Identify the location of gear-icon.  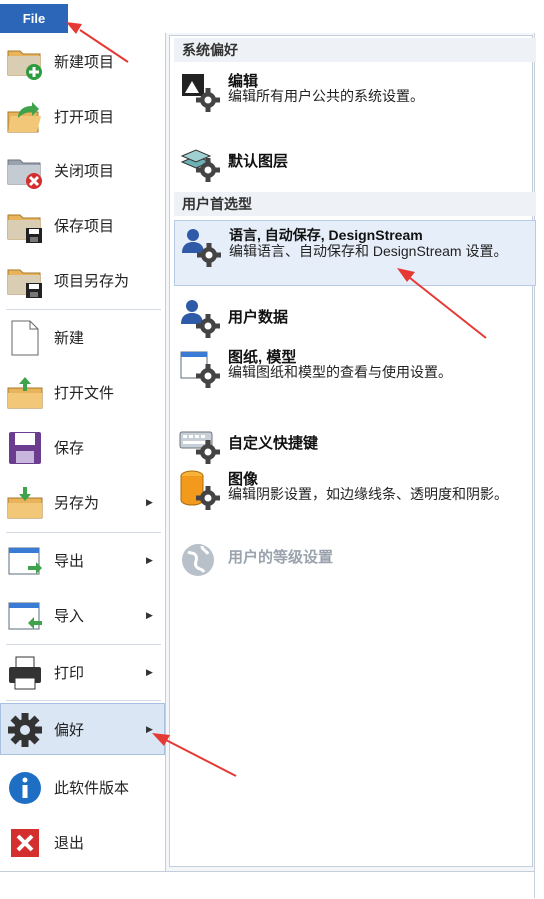
(25, 730).